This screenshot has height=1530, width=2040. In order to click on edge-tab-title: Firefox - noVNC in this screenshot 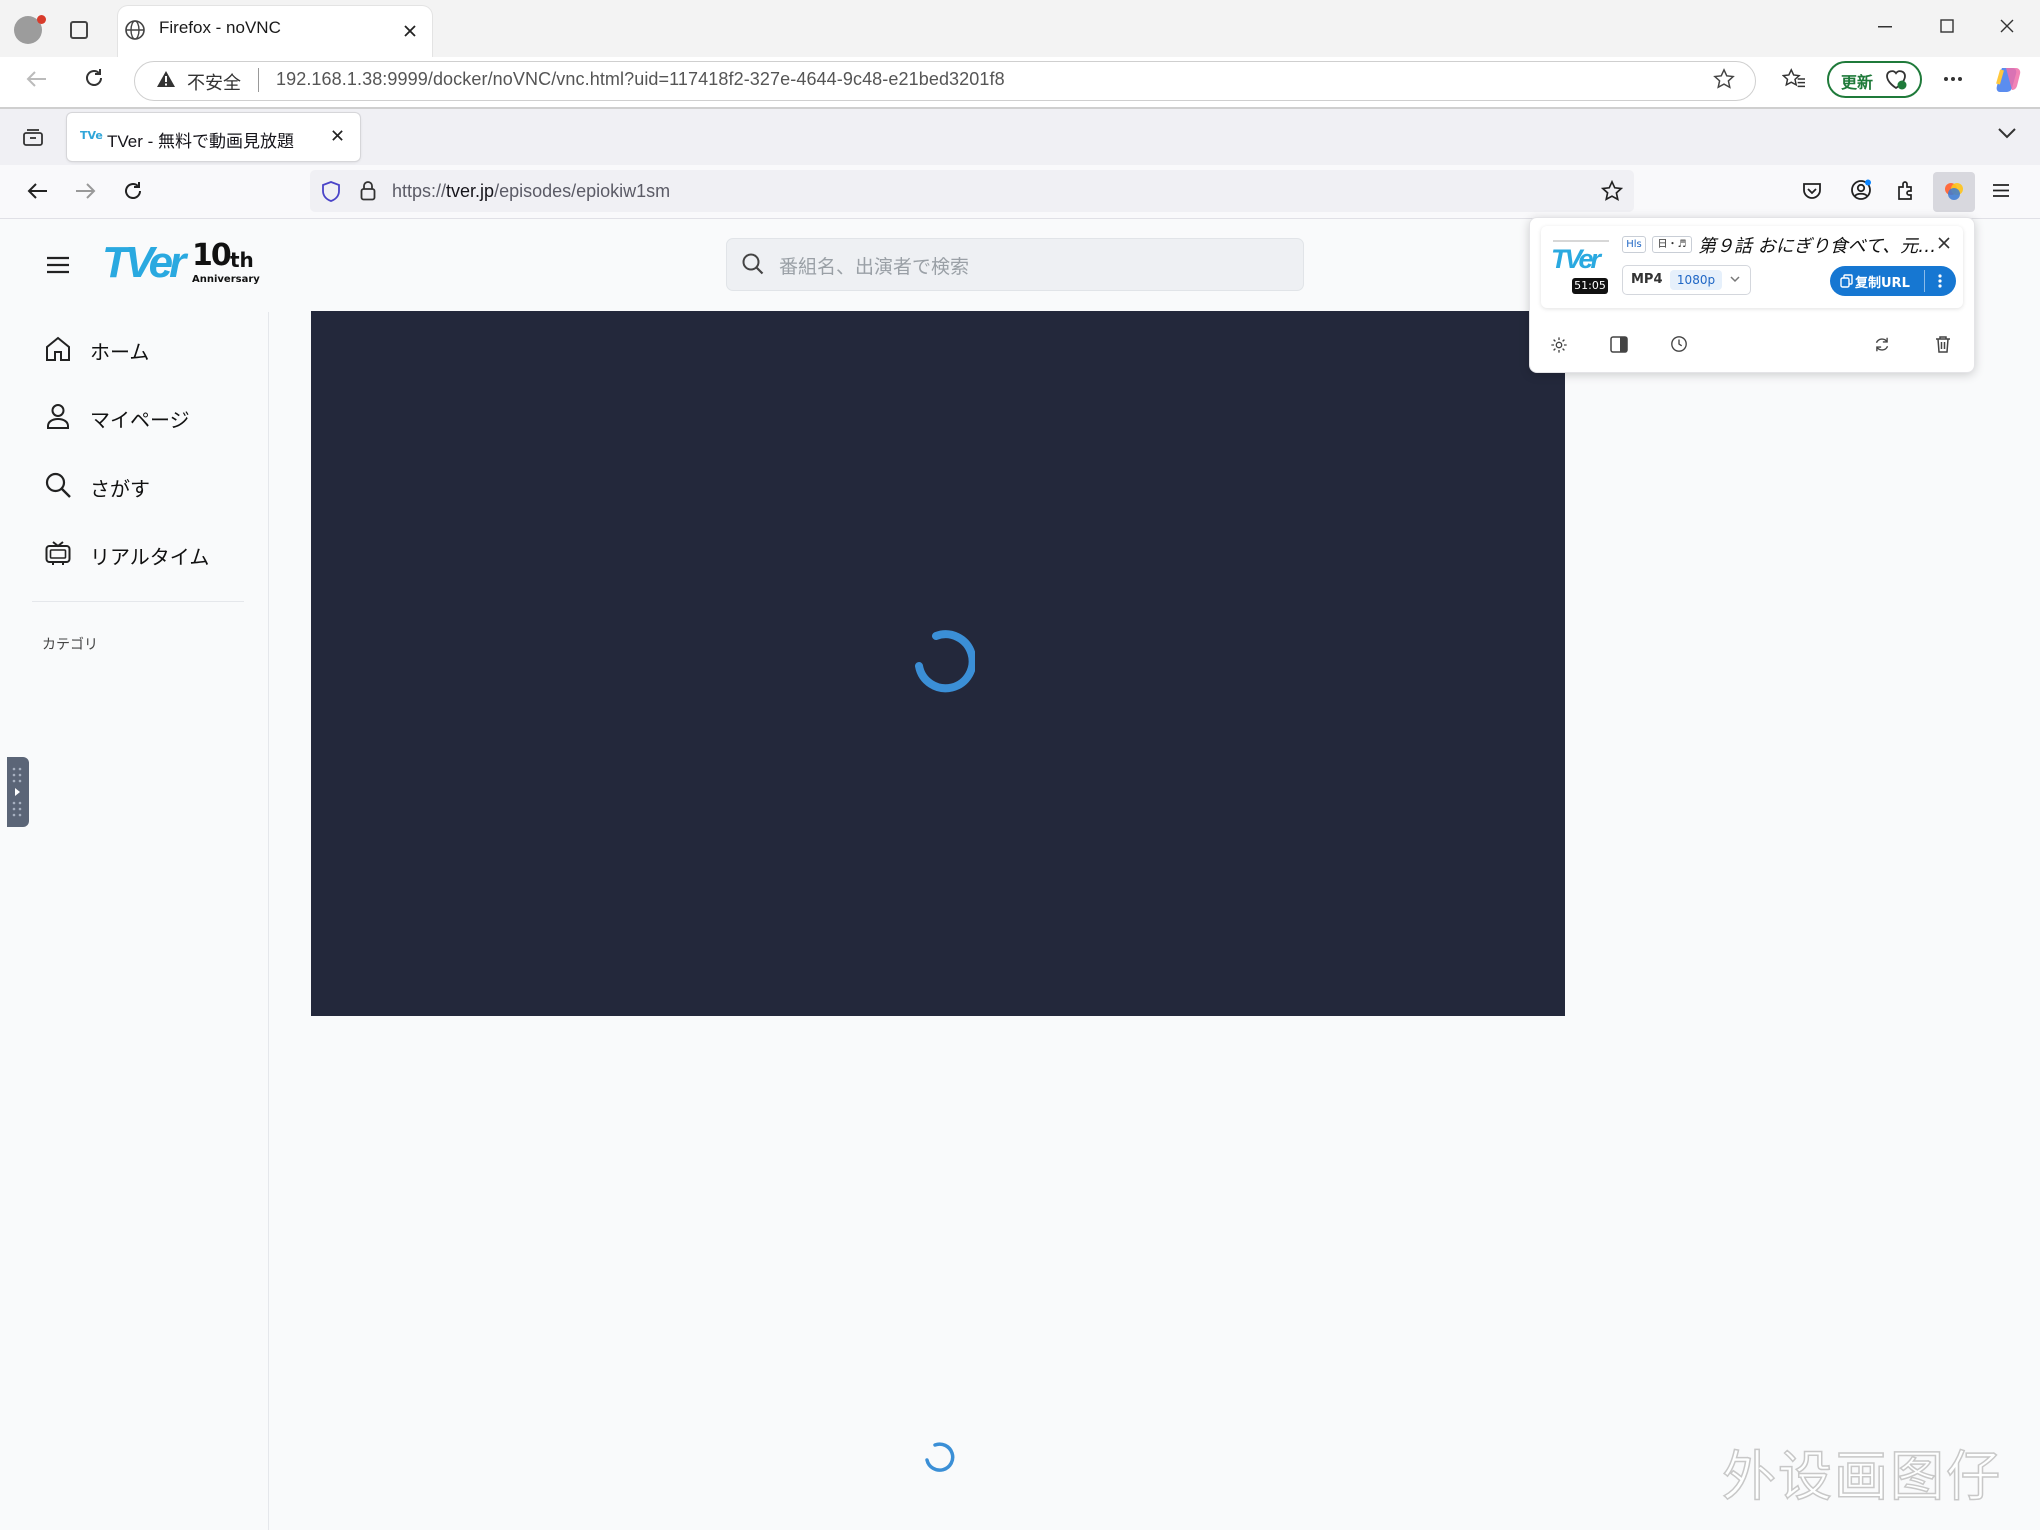, I will do `click(220, 27)`.